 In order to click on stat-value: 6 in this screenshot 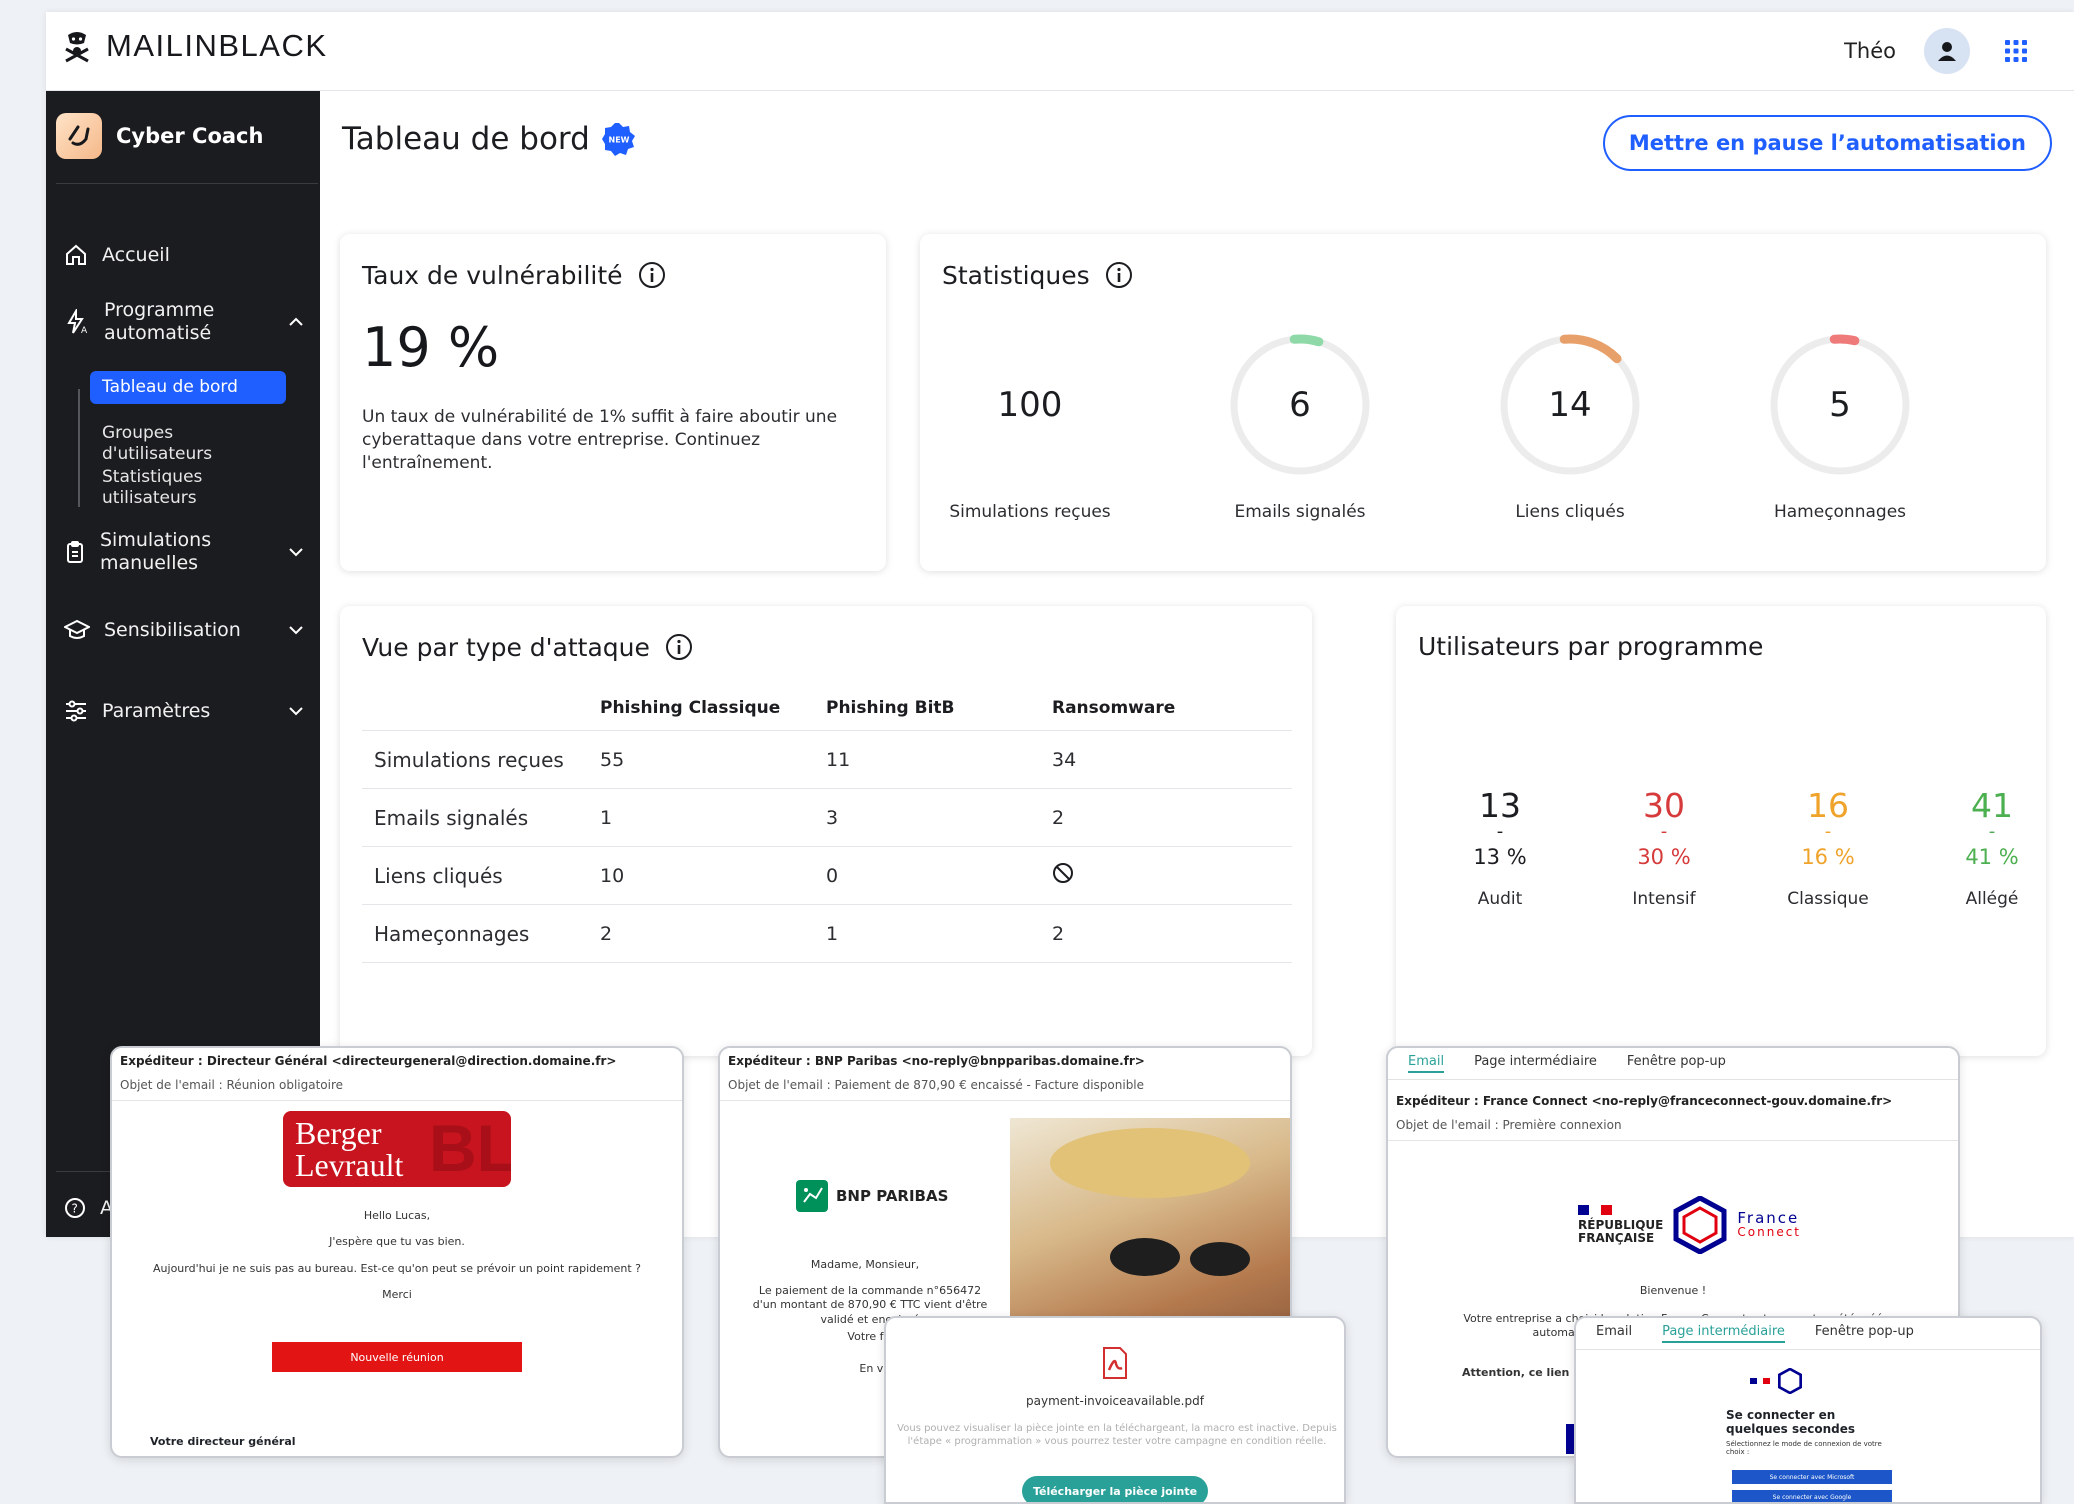, I will do `click(1300, 405)`.